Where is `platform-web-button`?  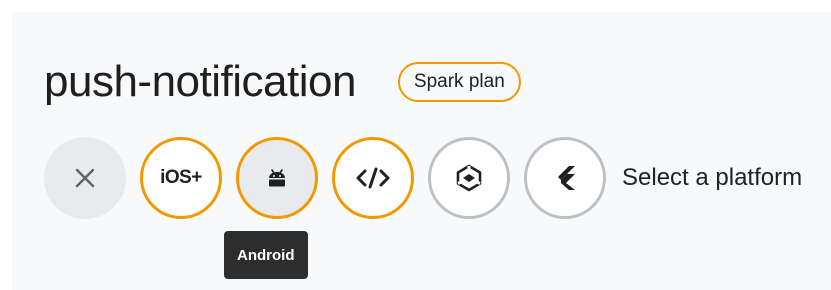 platform-web-button is located at coordinates (373, 178).